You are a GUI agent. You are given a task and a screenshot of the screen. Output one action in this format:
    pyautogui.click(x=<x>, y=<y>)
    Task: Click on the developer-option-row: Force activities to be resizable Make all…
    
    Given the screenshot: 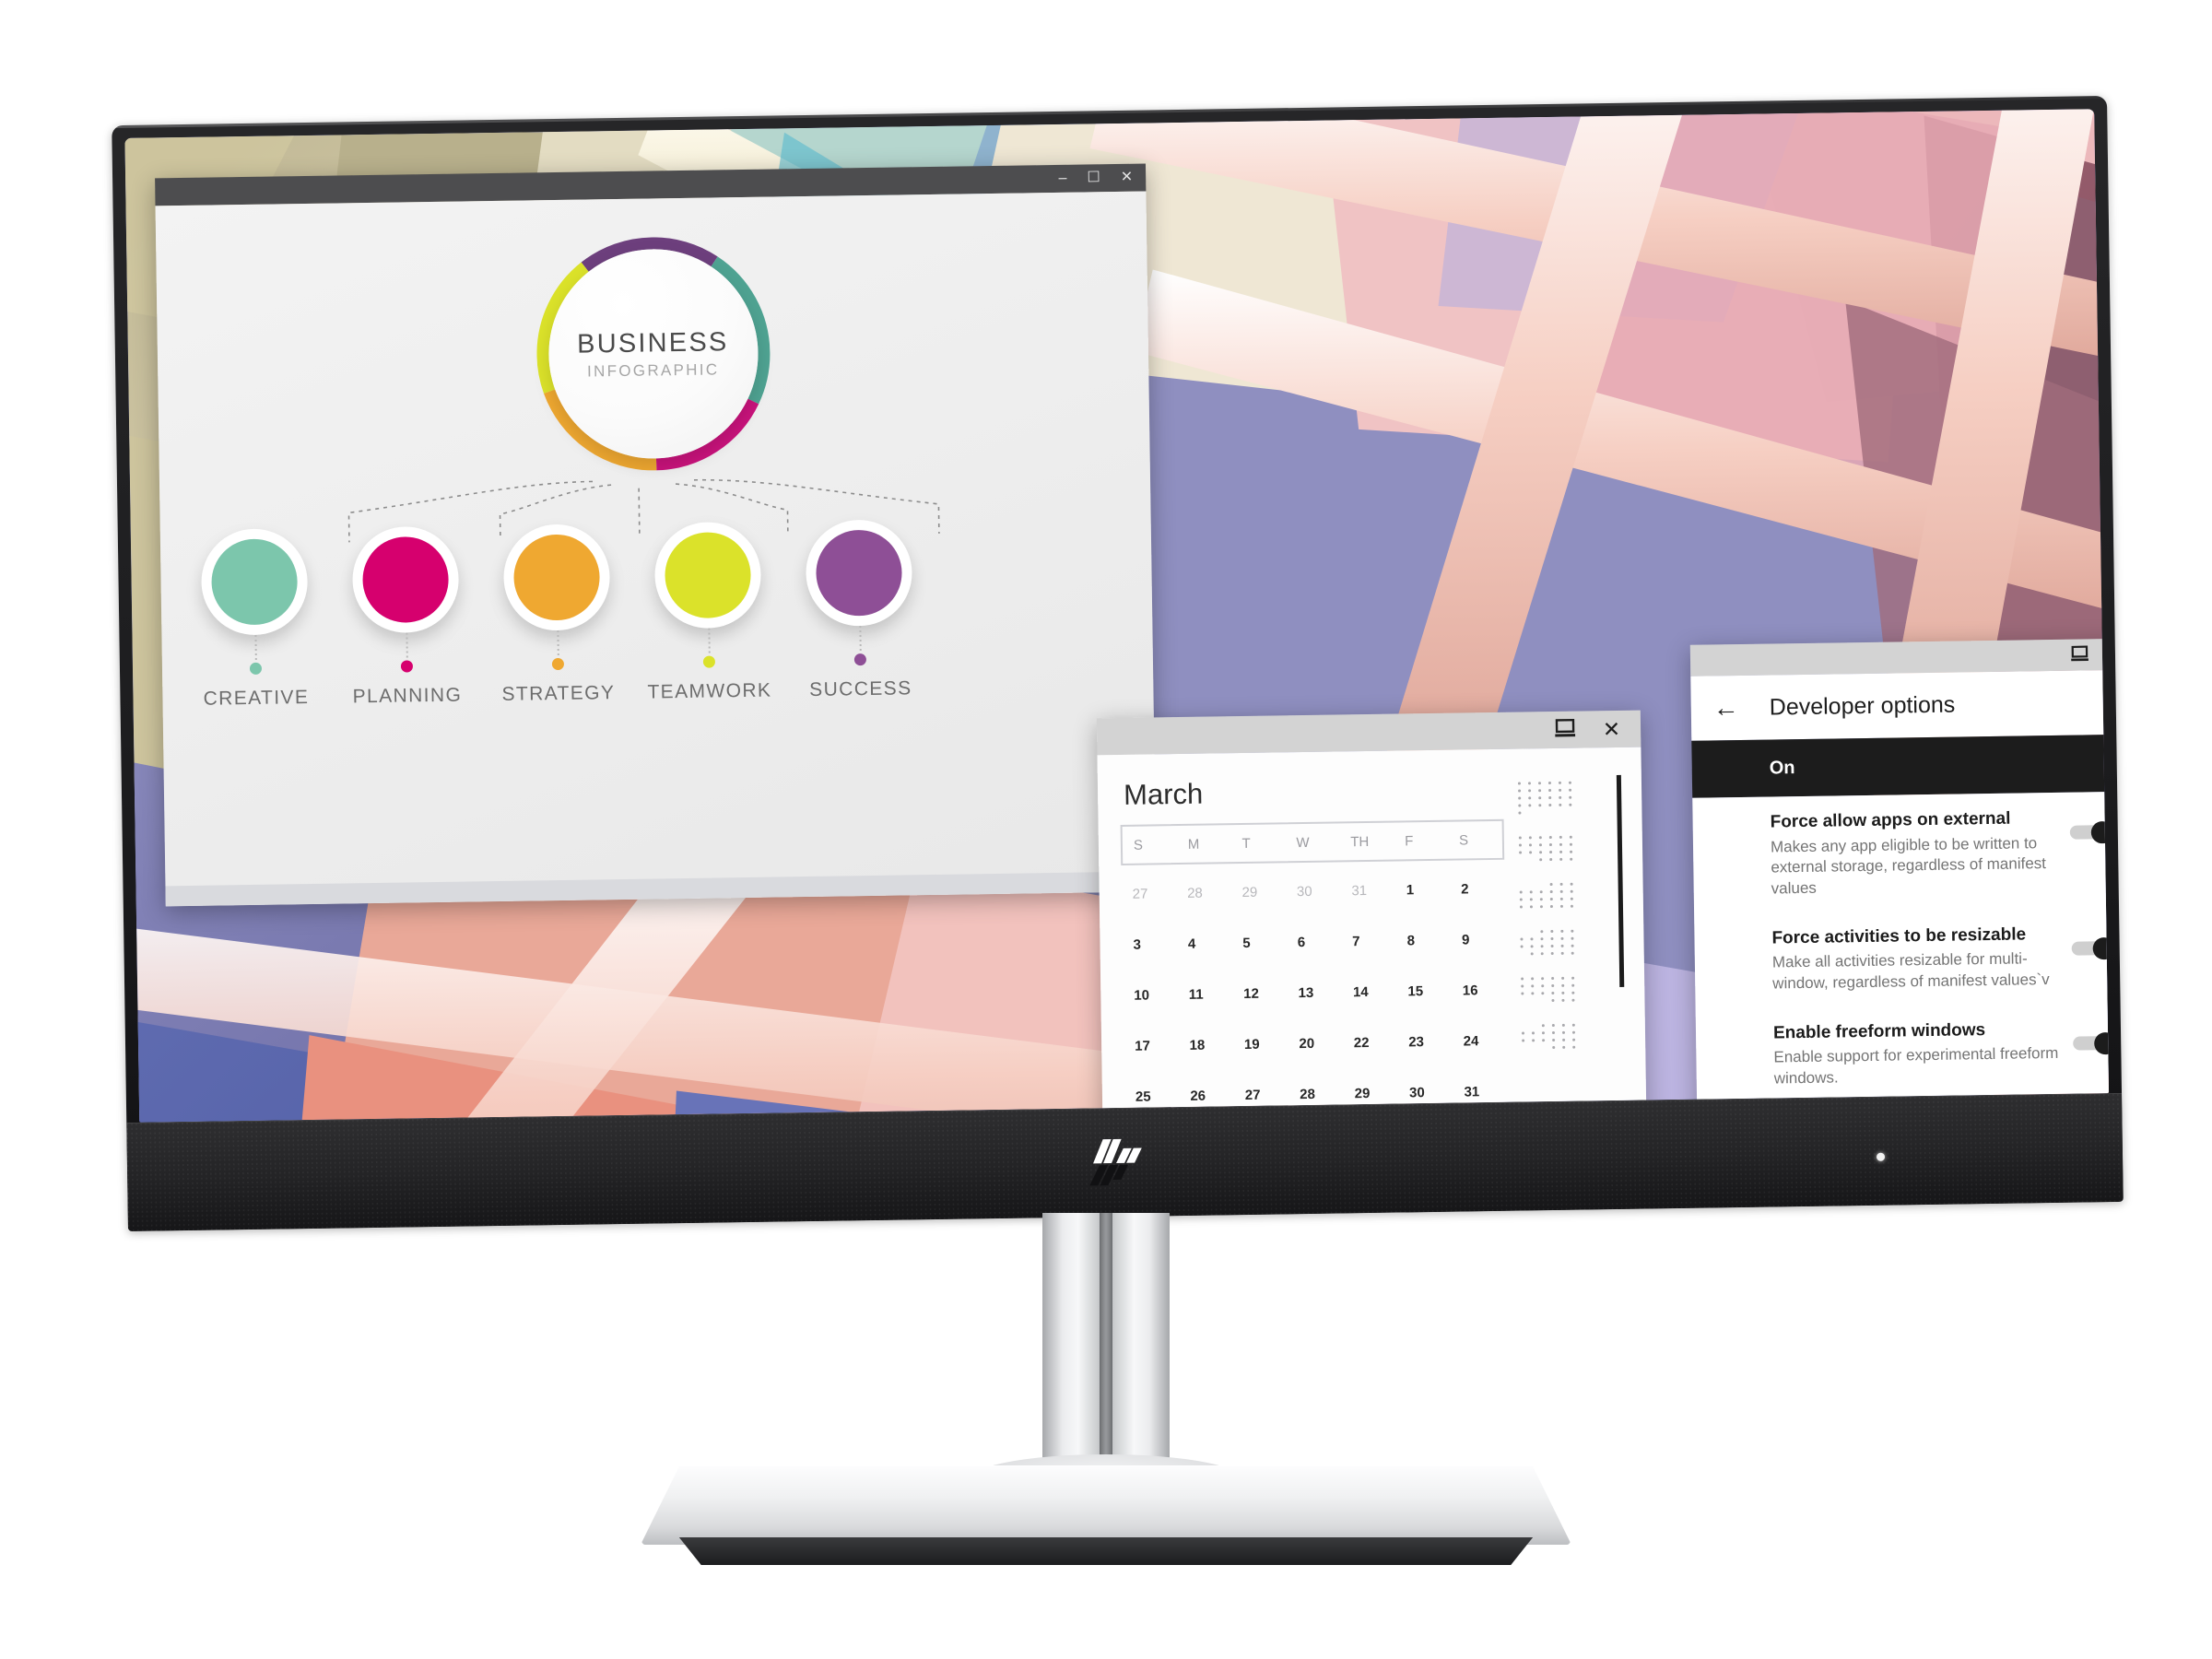 What is the action you would take?
    pyautogui.click(x=1902, y=957)
    